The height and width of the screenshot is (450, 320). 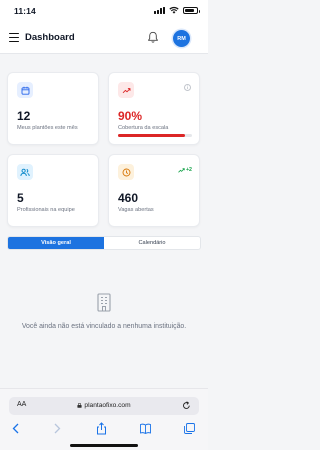 What do you see at coordinates (104, 445) in the screenshot?
I see `home-indicator` at bounding box center [104, 445].